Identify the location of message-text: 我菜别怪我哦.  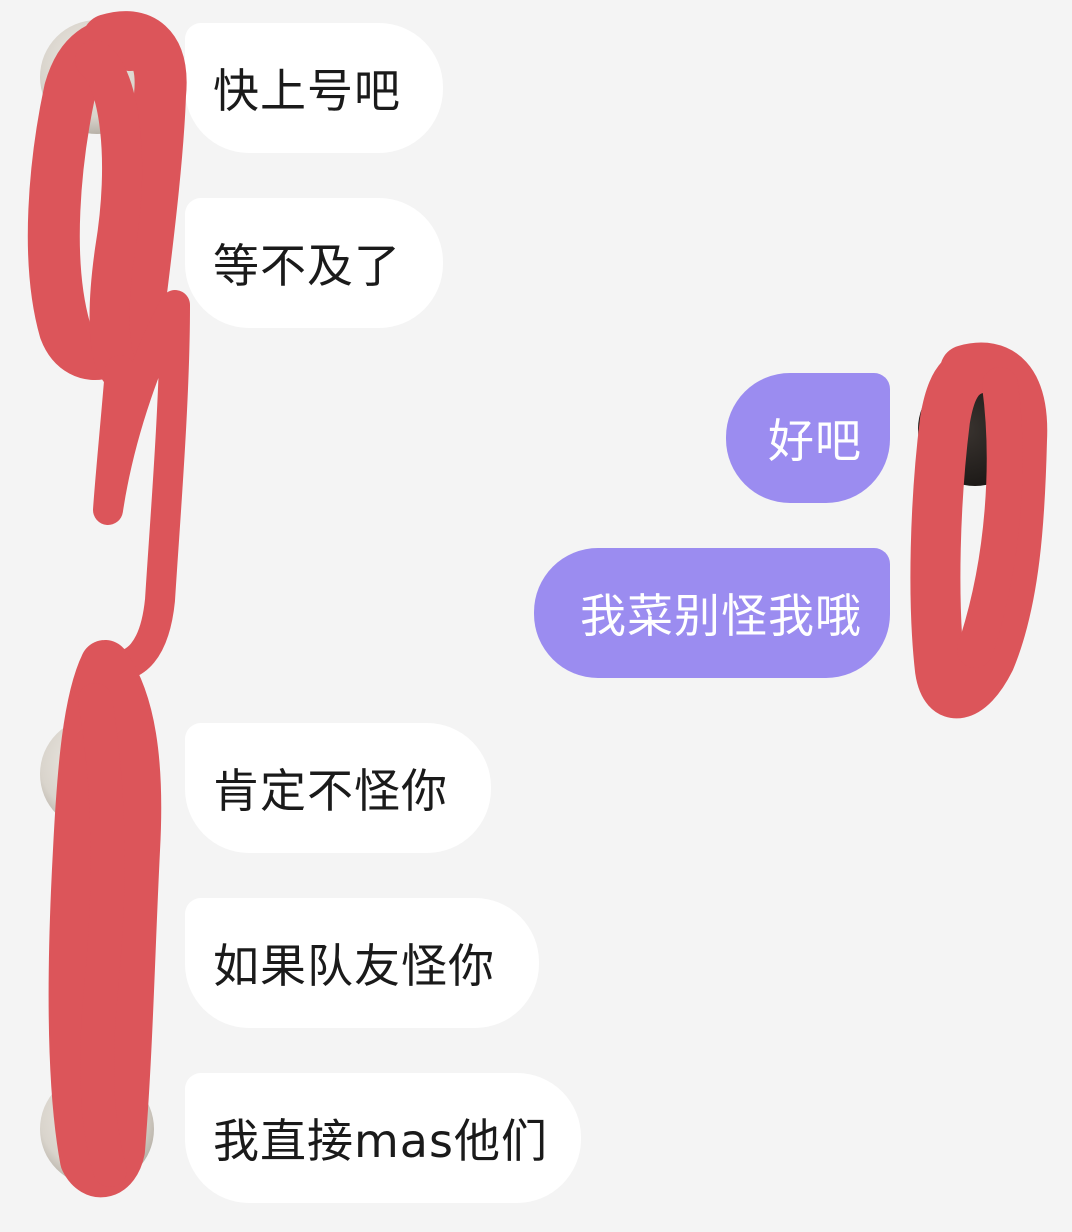
(721, 616).